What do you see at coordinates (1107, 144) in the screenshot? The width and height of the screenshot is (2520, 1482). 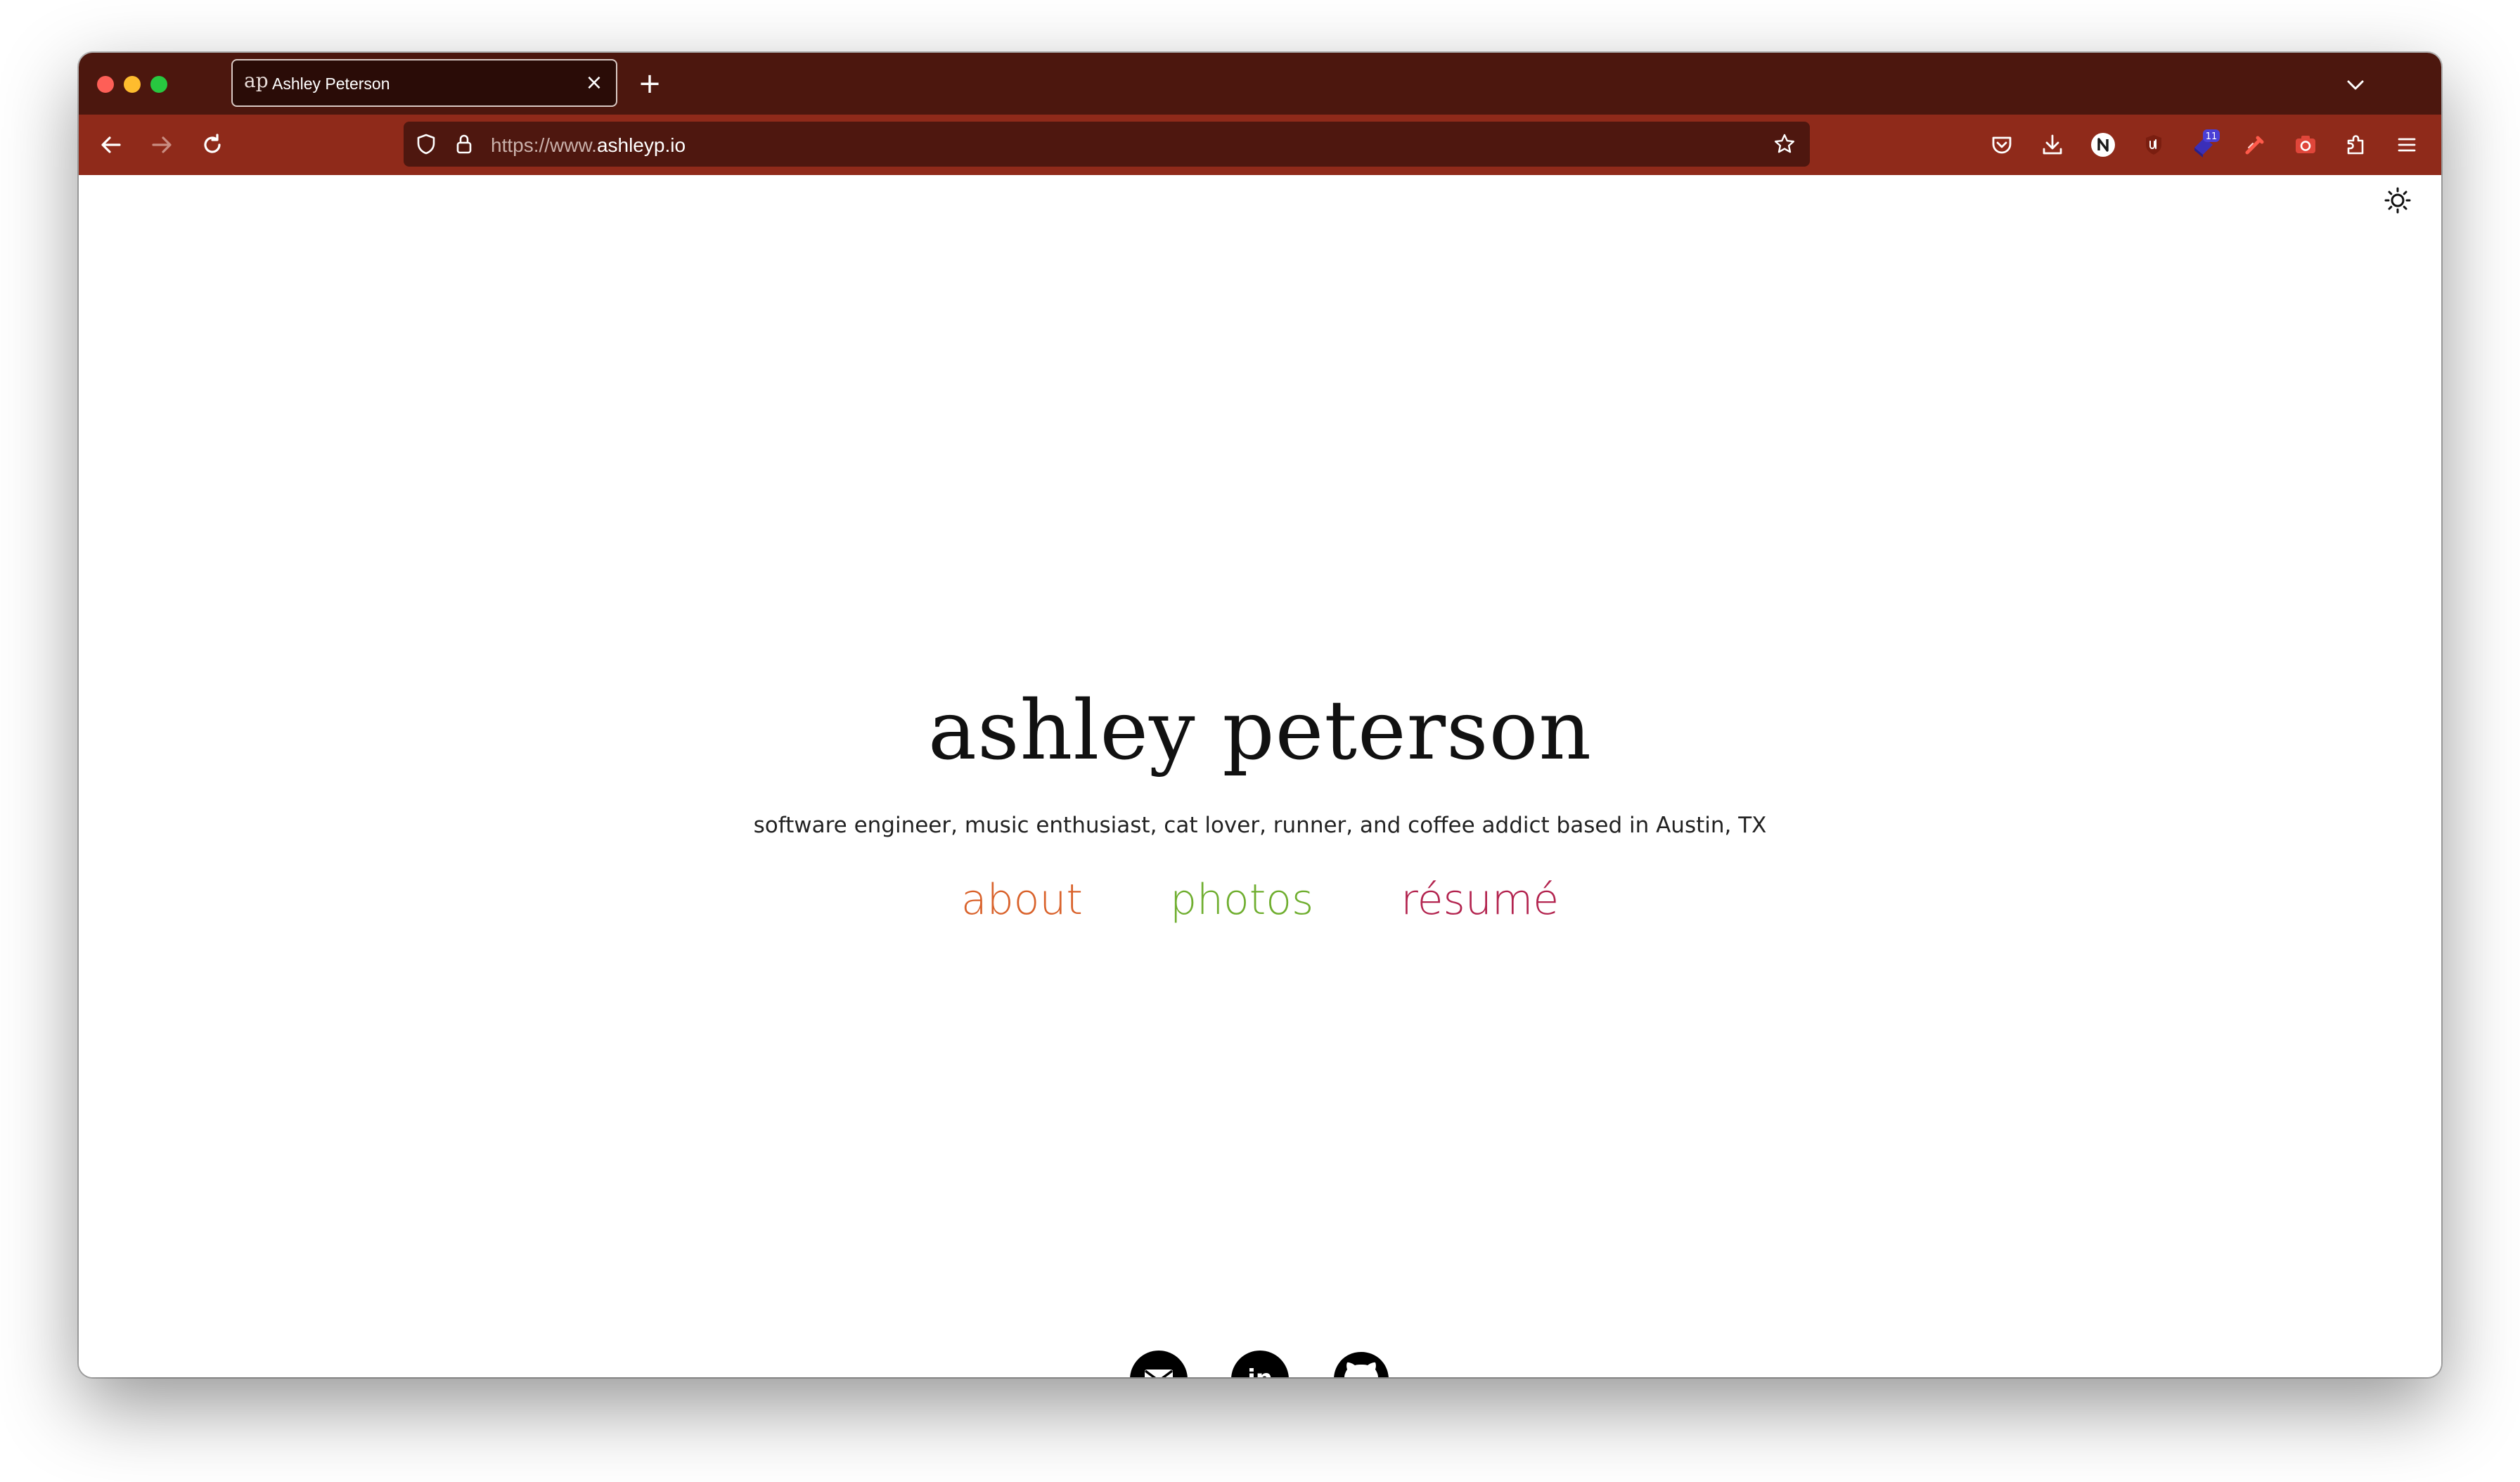 I see `address-bar: https://www.ashleyp.io` at bounding box center [1107, 144].